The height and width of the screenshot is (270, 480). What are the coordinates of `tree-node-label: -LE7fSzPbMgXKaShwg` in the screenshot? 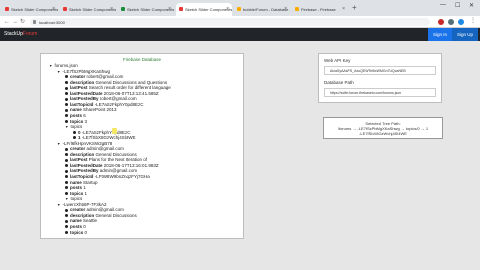 It's located at (86, 71).